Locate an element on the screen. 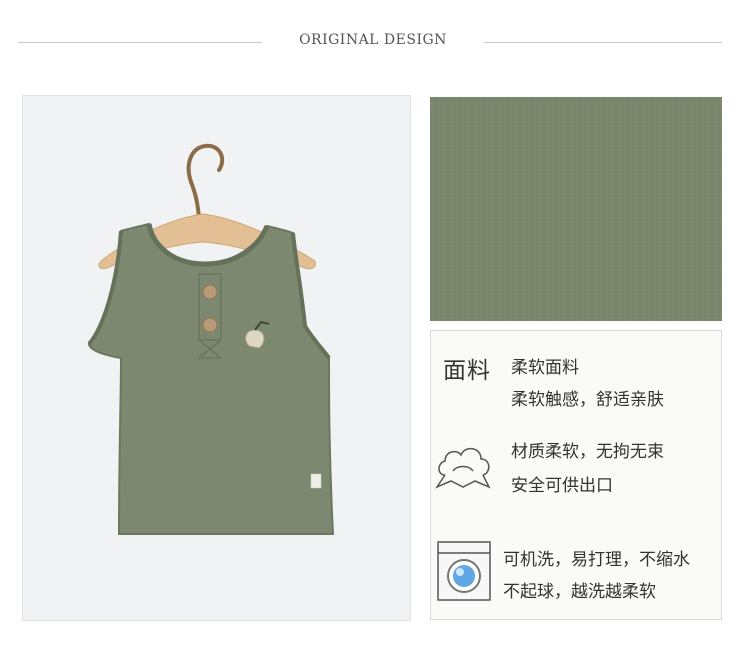 The width and height of the screenshot is (750, 670). panel-heading: 面料 is located at coordinates (467, 371).